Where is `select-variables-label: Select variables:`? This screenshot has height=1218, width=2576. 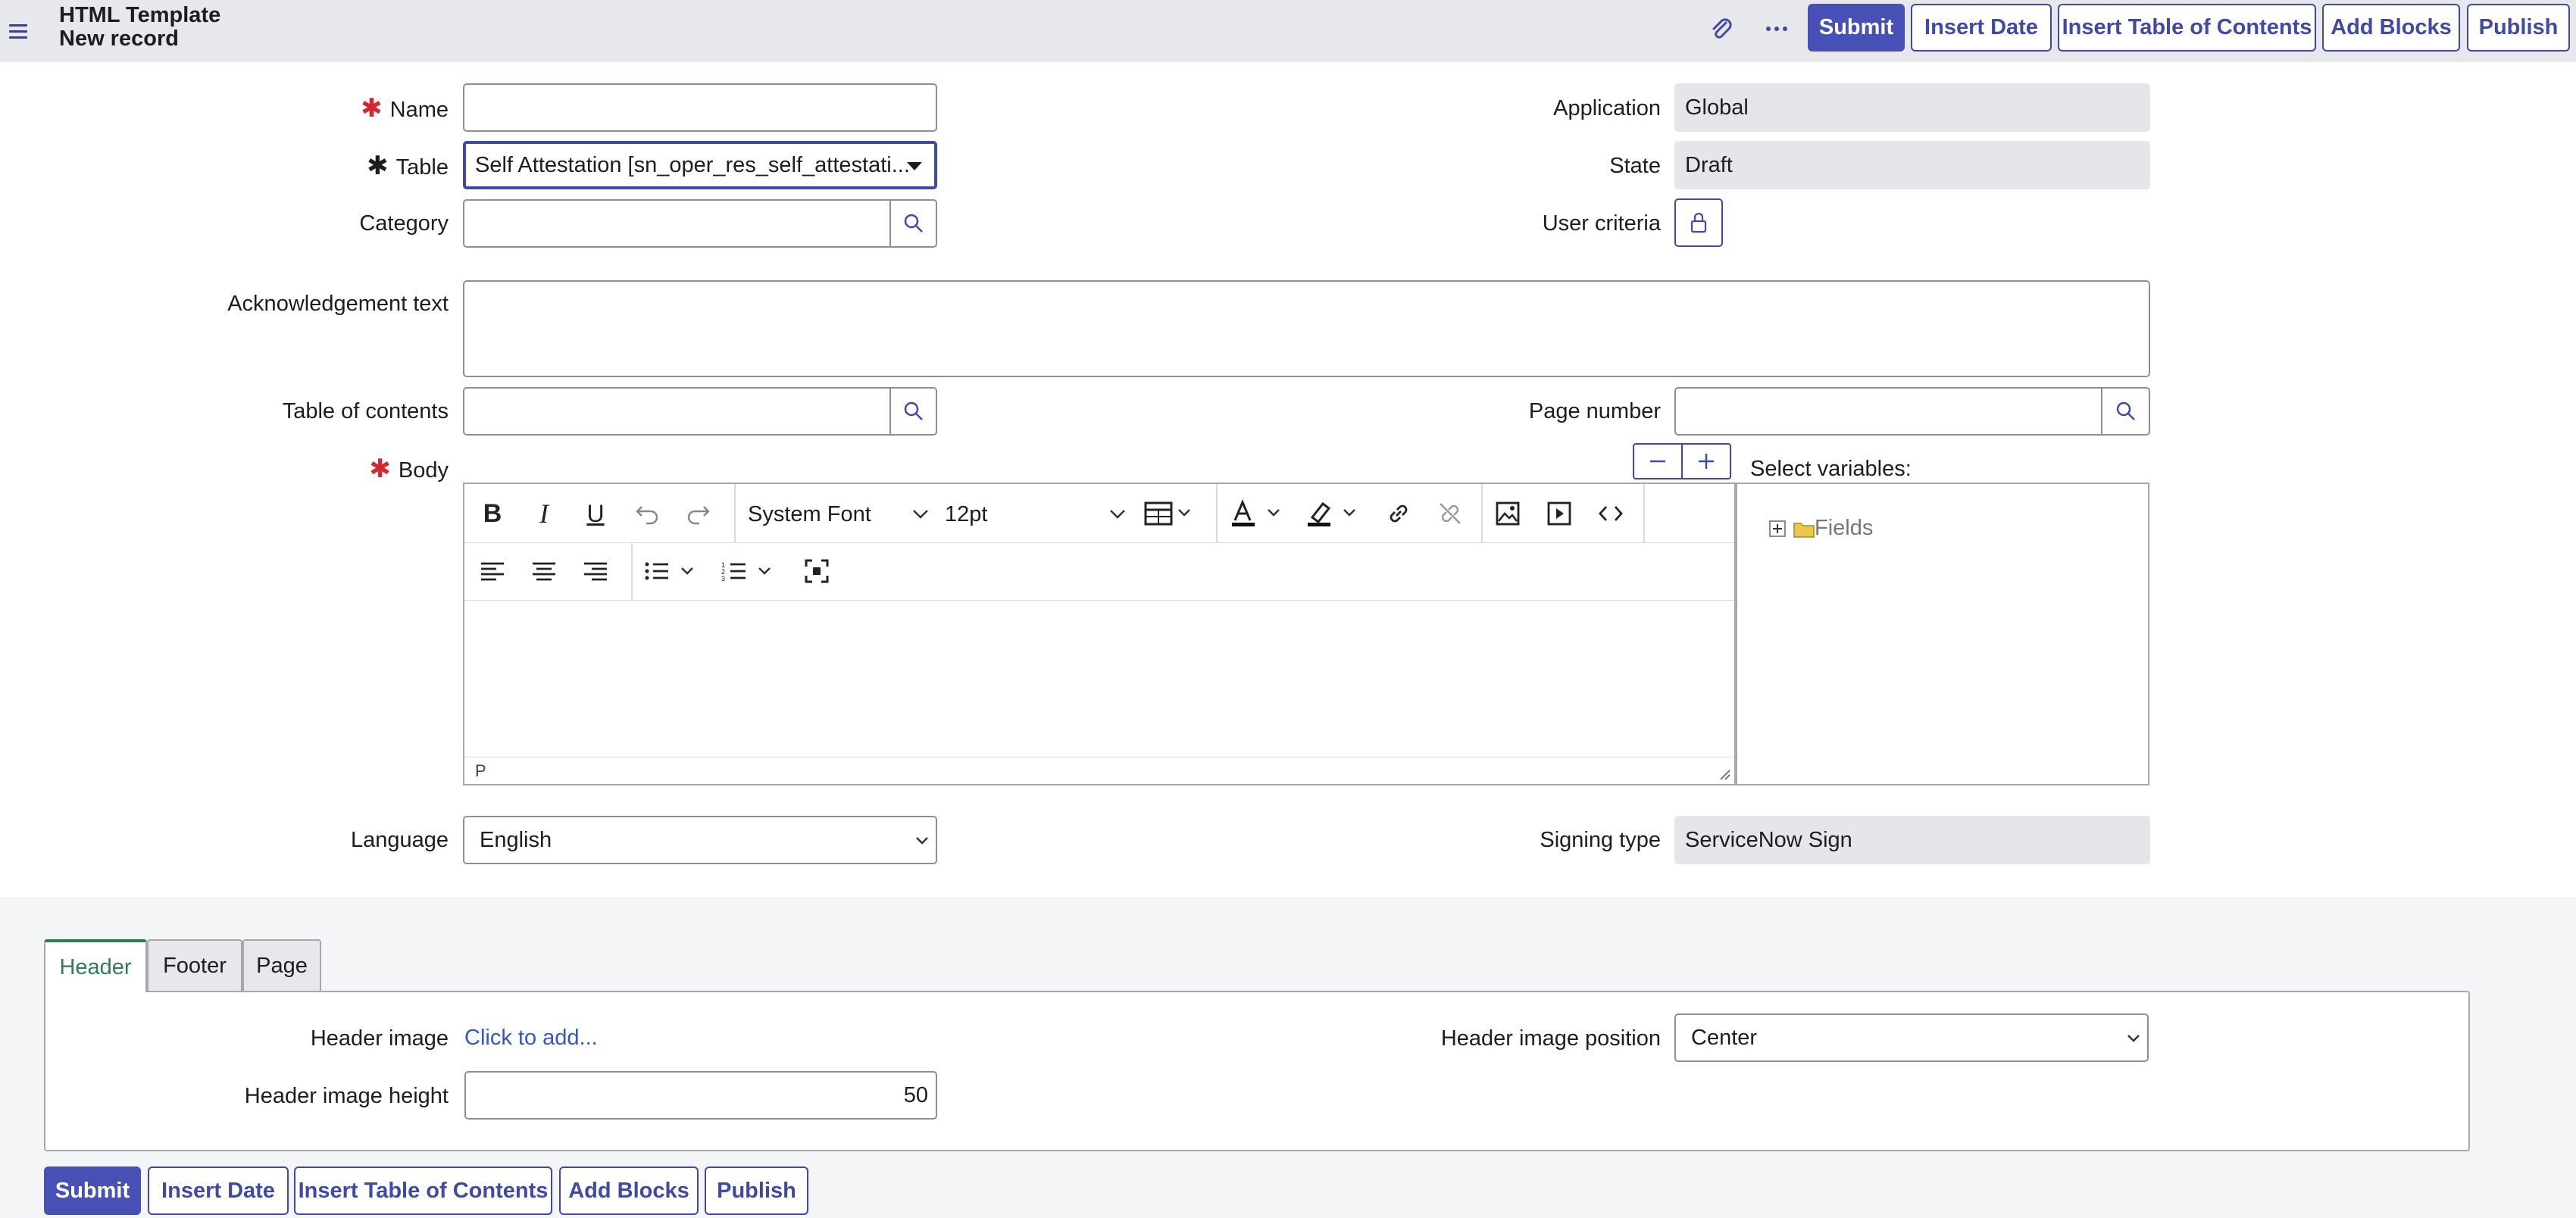
select-variables-label: Select variables: is located at coordinates (1831, 469).